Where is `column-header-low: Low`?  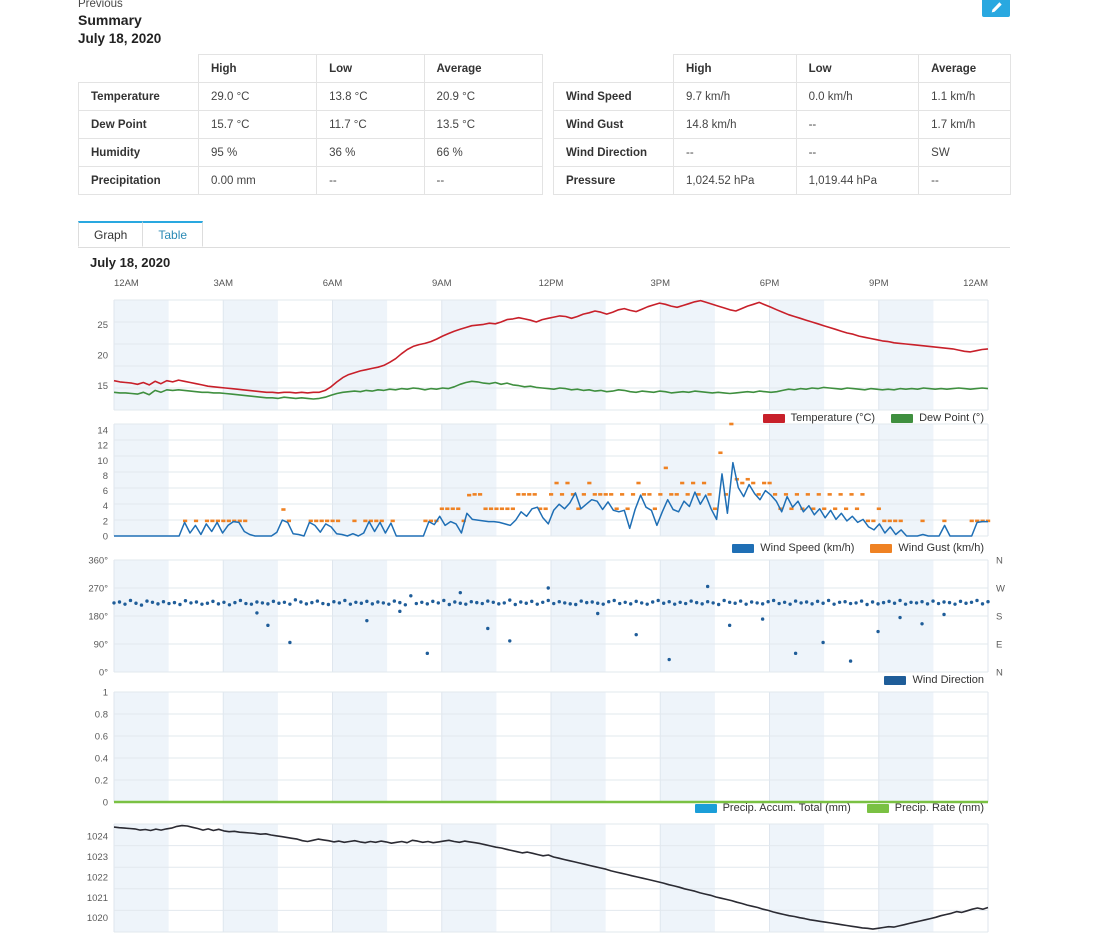
column-header-low: Low is located at coordinates (370, 68).